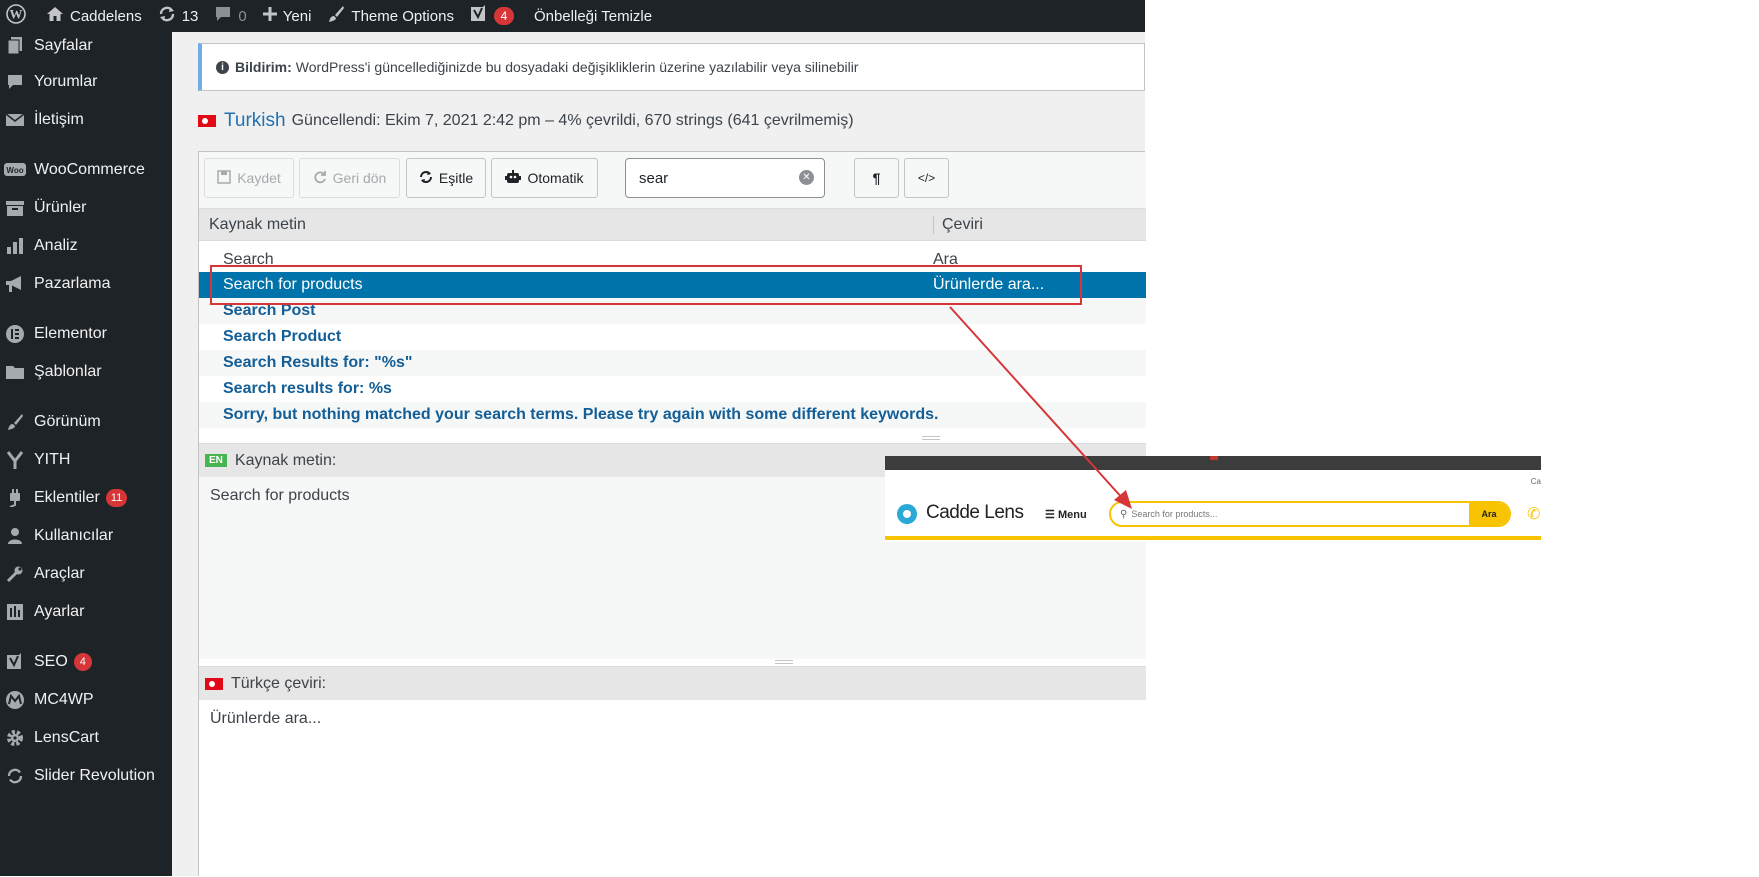  I want to click on search-field: ✕, so click(725, 178).